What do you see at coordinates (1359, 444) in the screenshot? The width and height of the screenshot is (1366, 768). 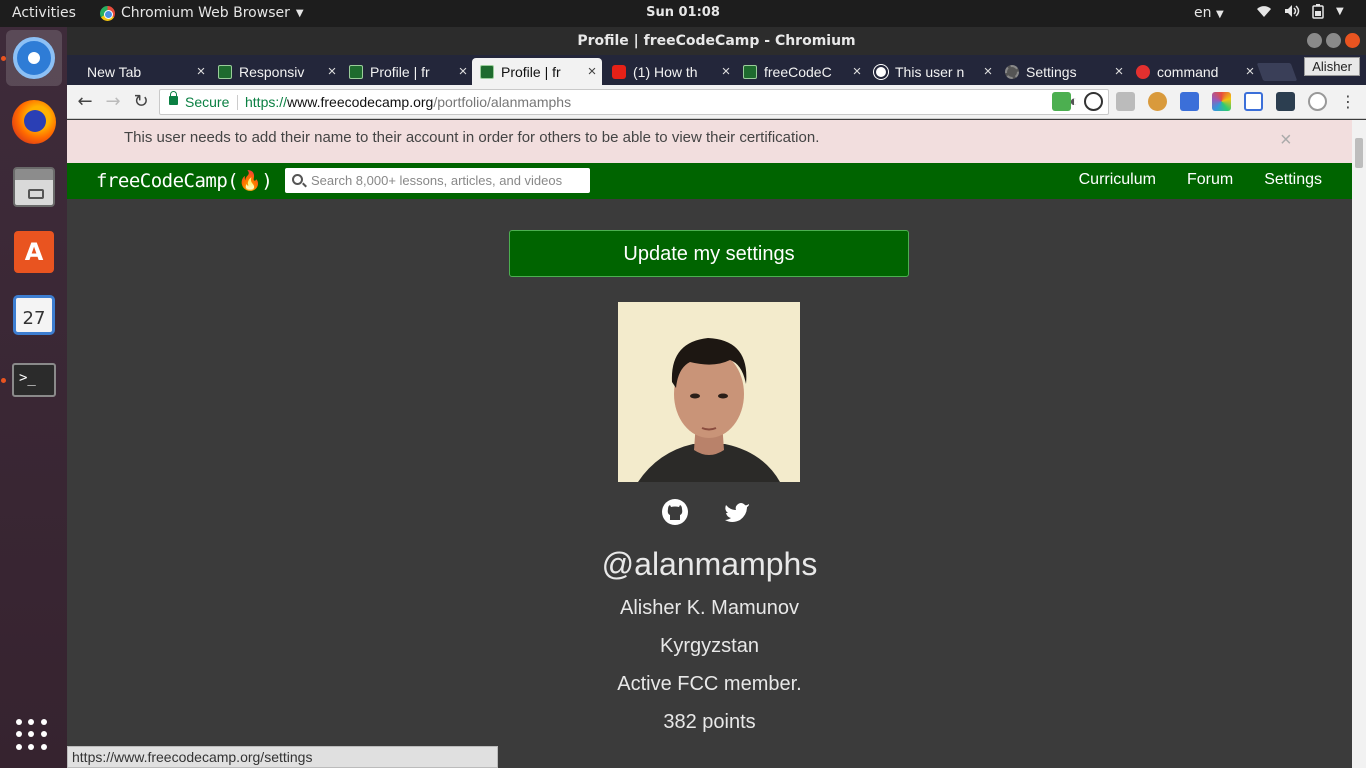 I see `page-scrollbar` at bounding box center [1359, 444].